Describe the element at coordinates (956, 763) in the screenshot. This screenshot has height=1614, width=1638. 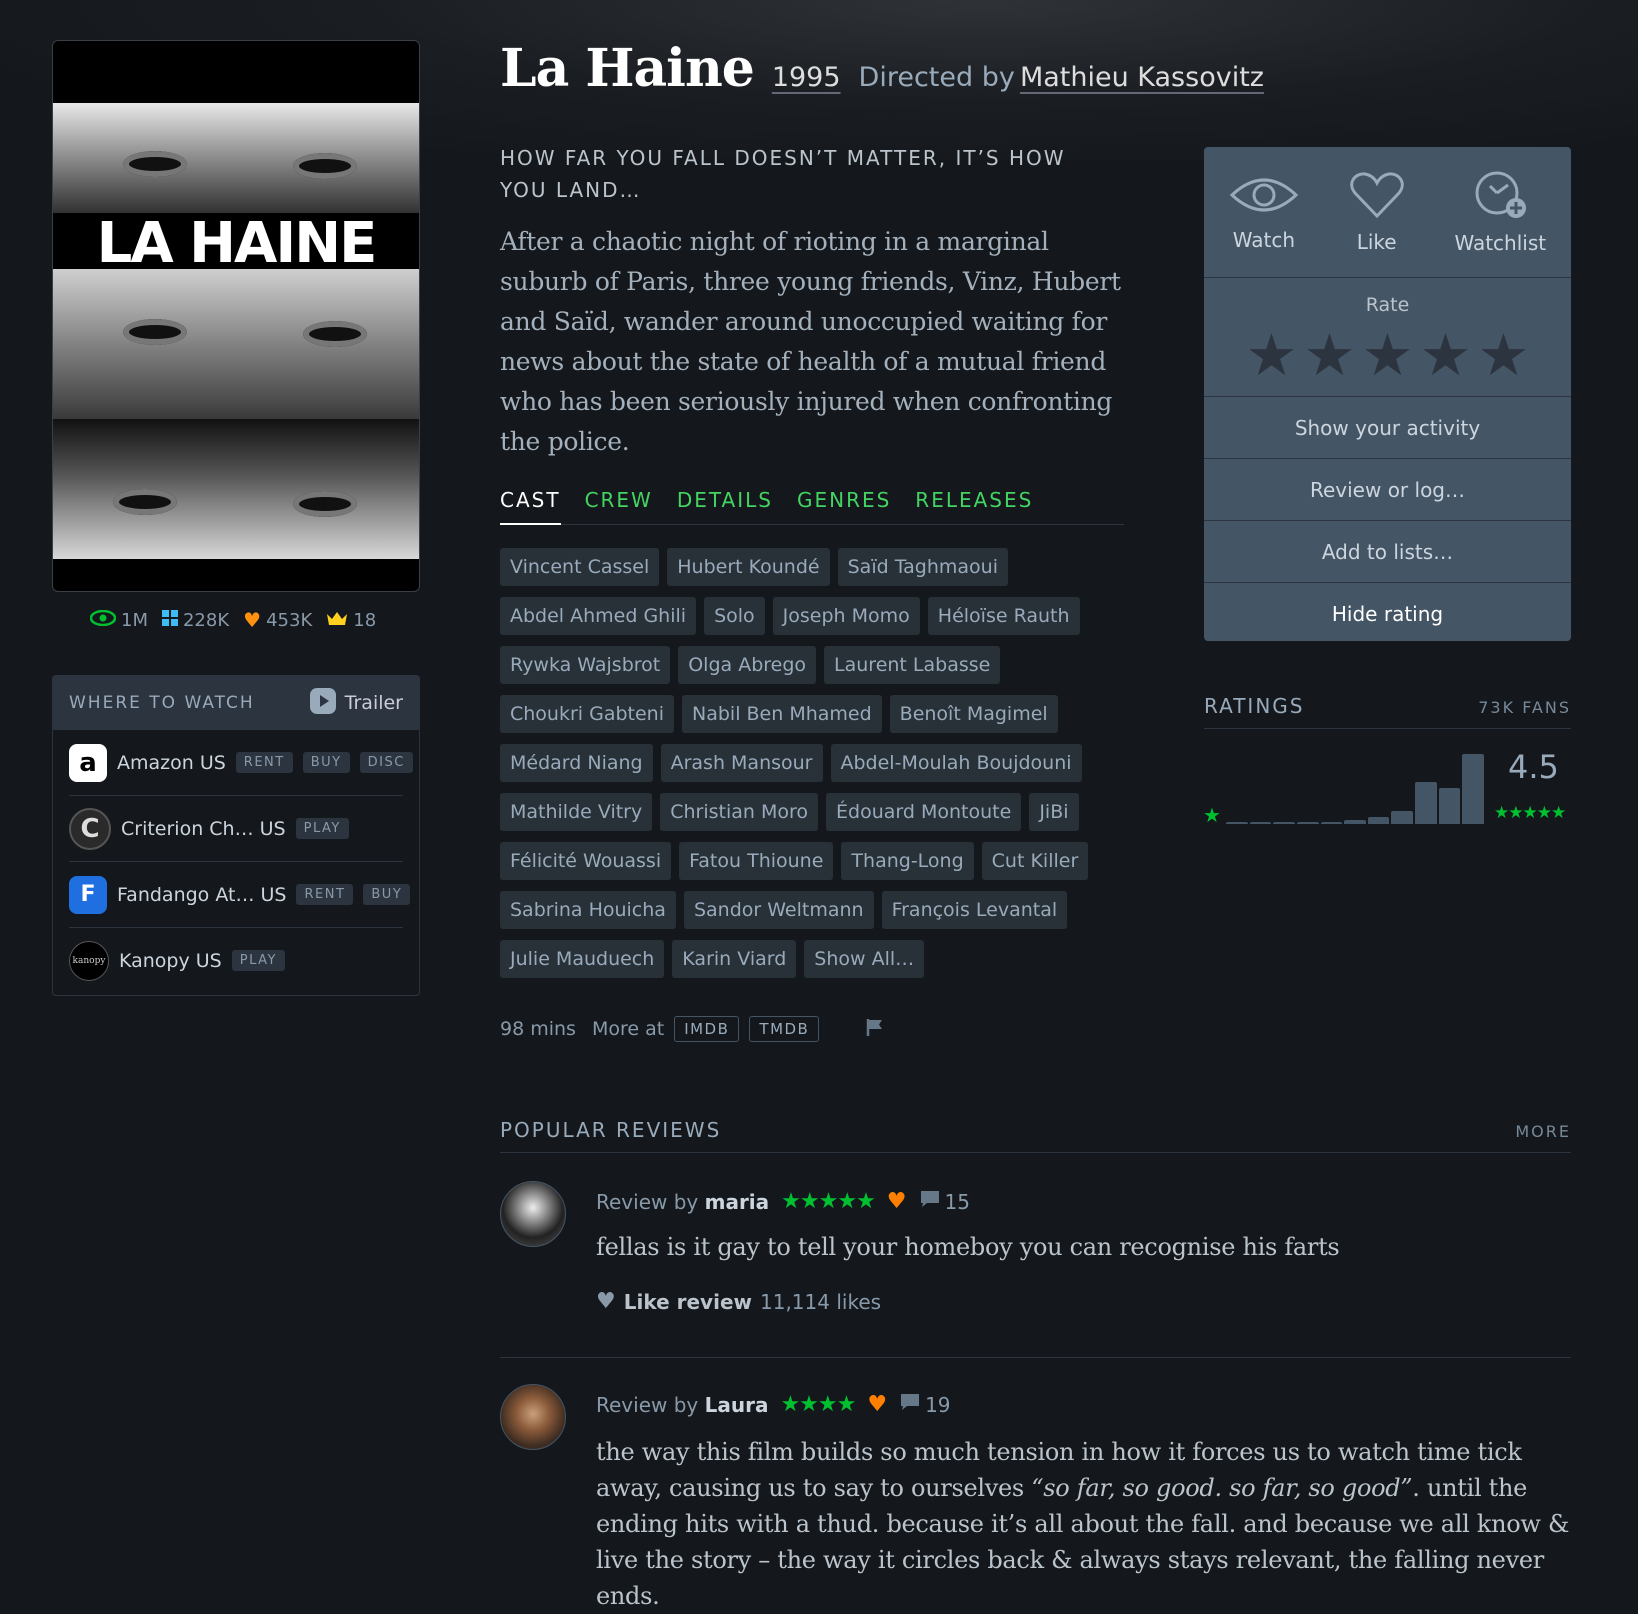
I see `cast-chip: Abdel-Moulah Boujdouni` at that location.